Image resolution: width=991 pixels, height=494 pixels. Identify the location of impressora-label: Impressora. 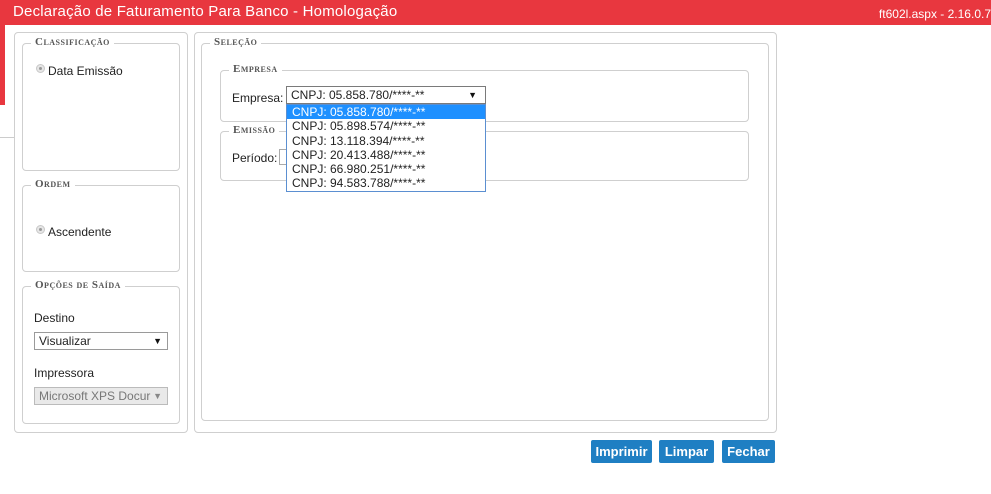
(64, 373).